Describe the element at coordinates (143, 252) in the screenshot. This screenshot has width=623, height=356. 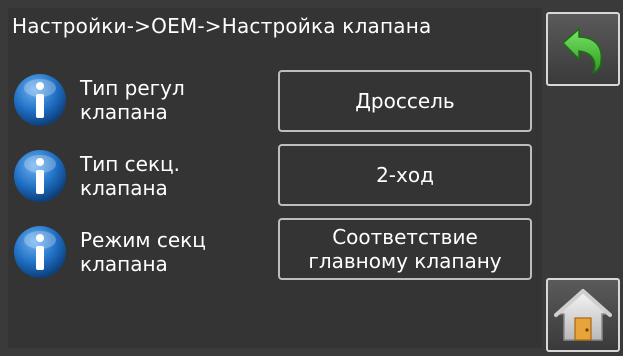
I see `setting-label-section-valve-mode: Режим секц клапана` at that location.